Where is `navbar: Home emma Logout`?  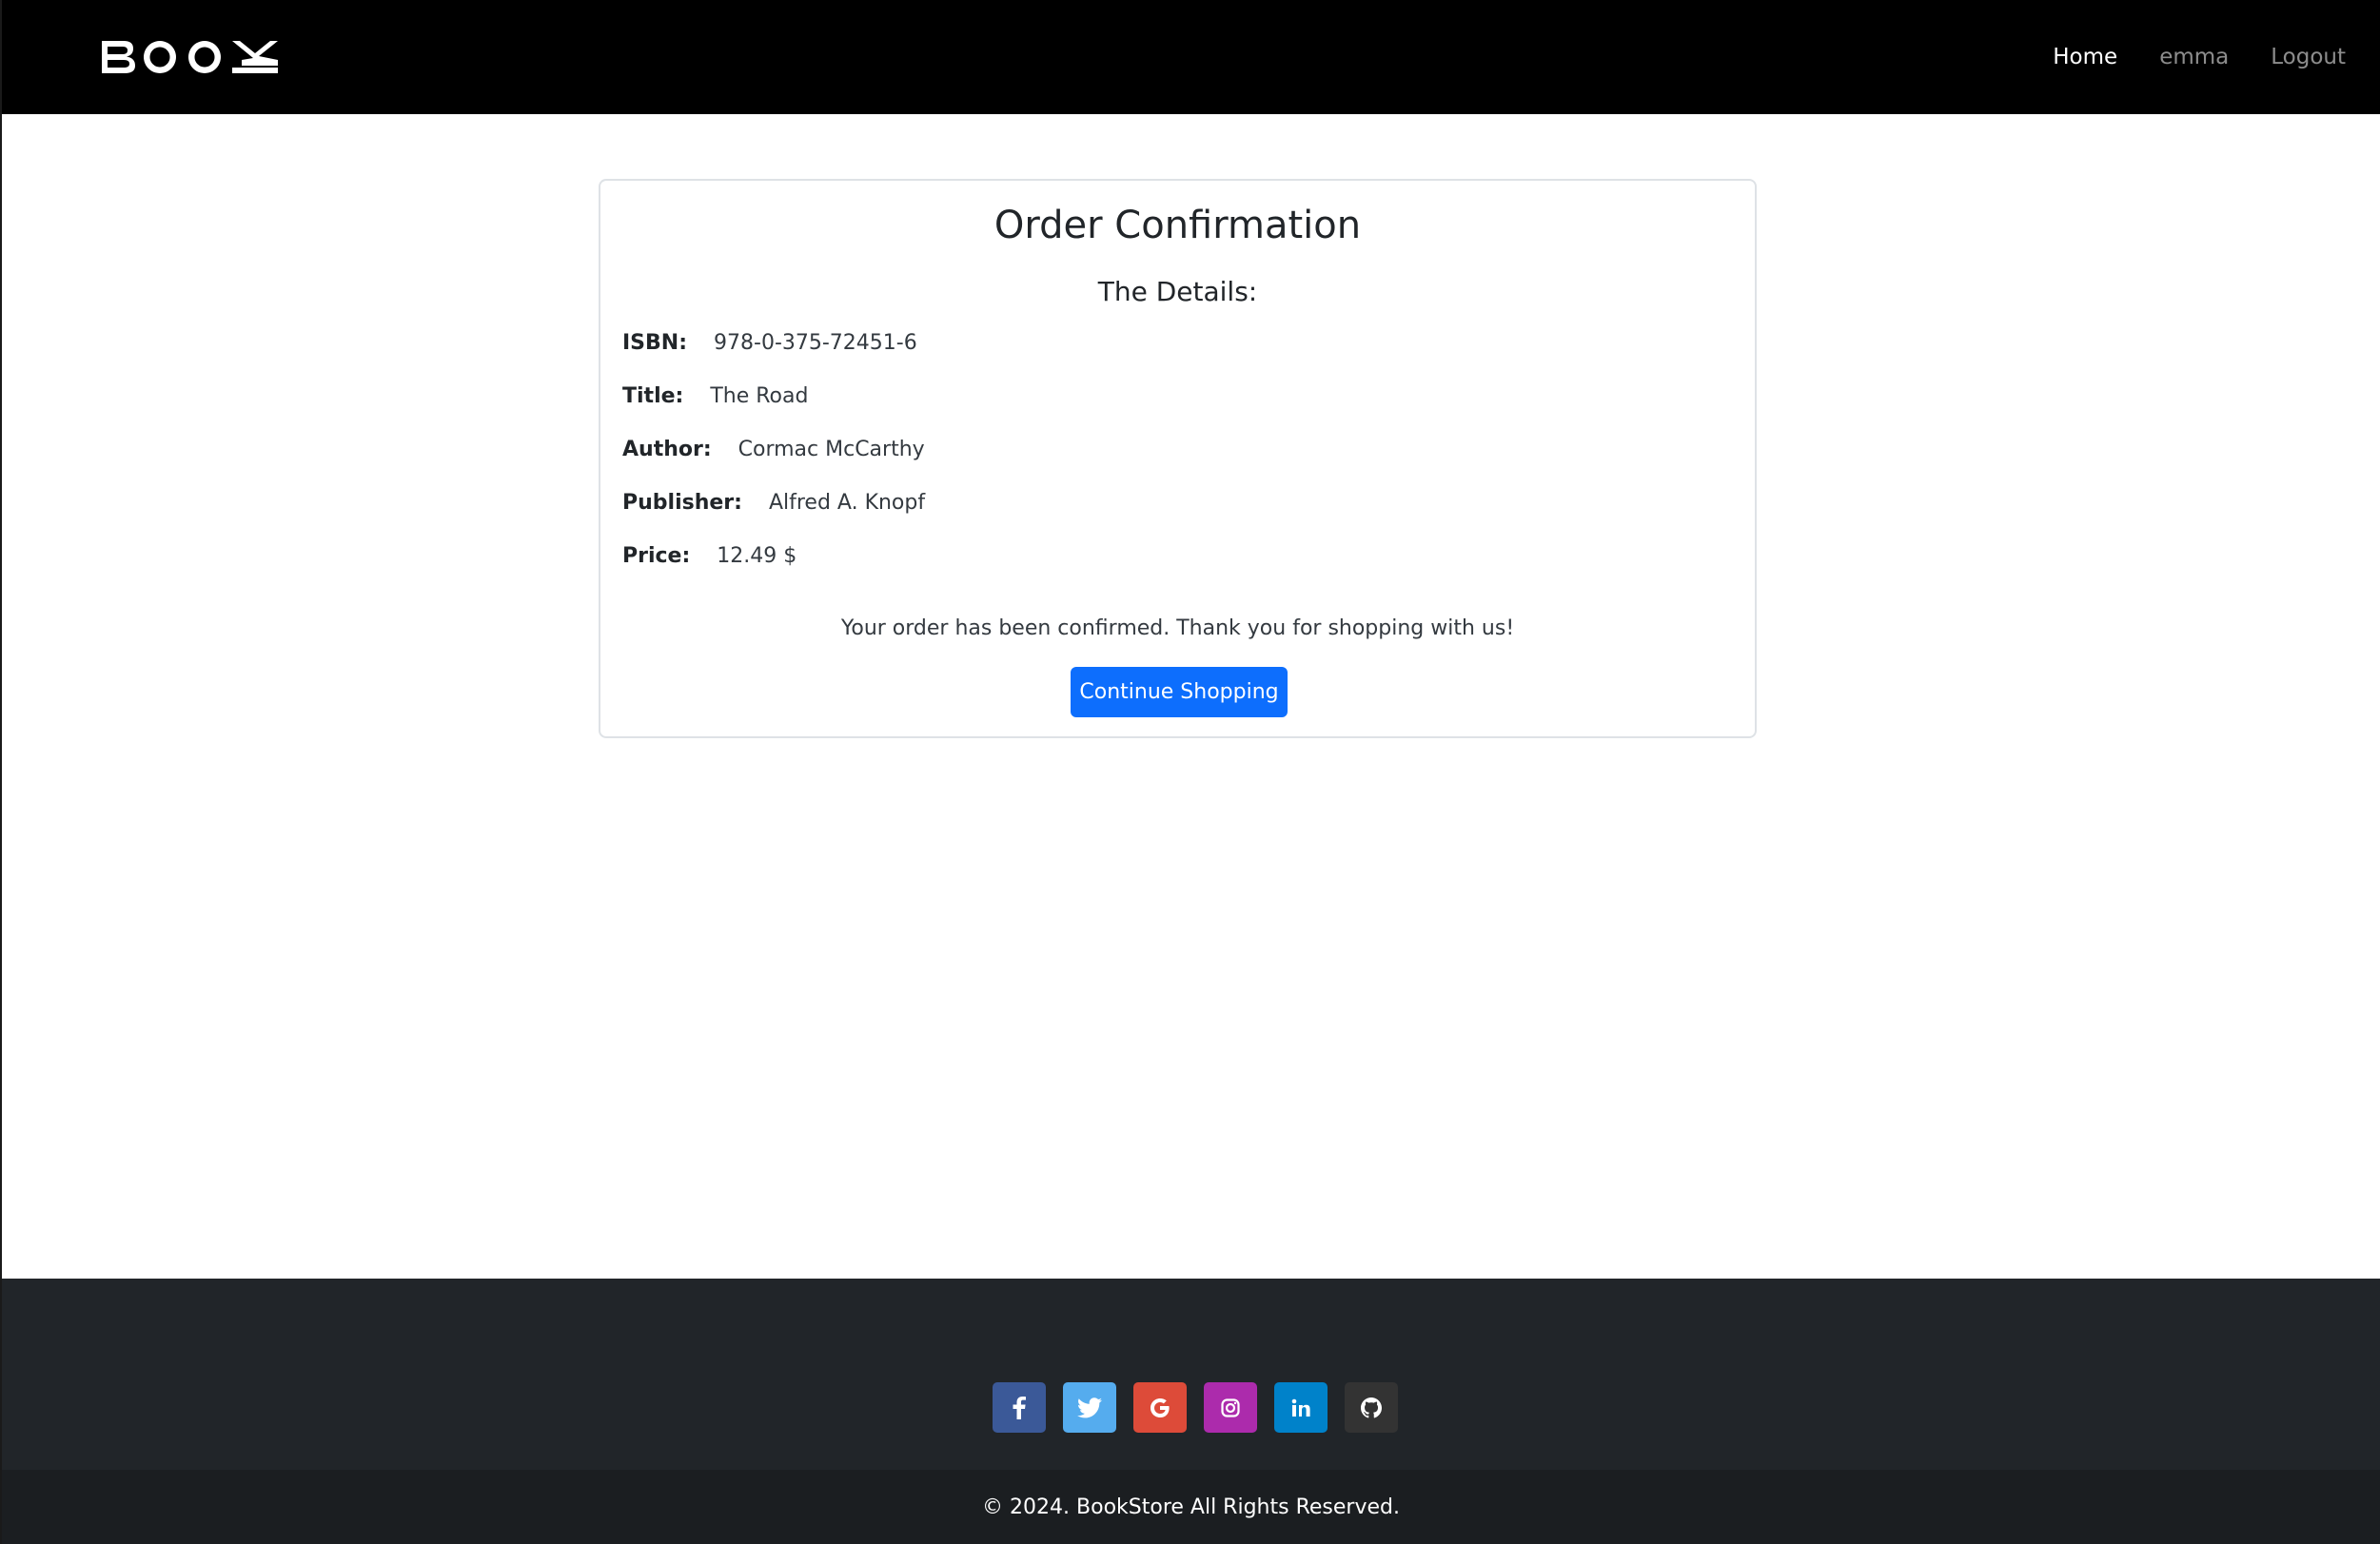 navbar: Home emma Logout is located at coordinates (1191, 57).